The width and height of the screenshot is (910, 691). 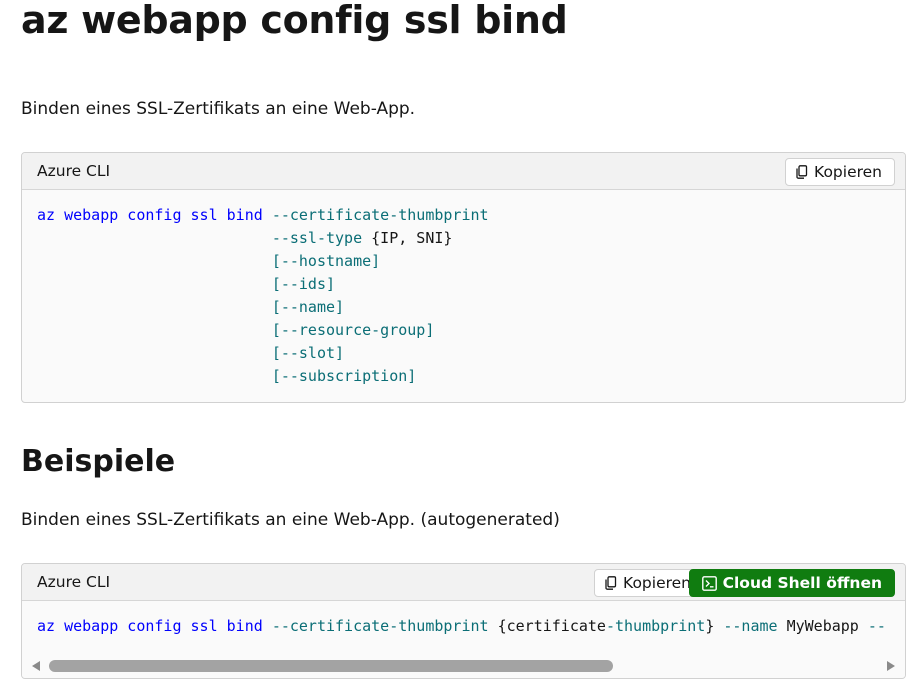 I want to click on code-token: }, so click(x=714, y=626).